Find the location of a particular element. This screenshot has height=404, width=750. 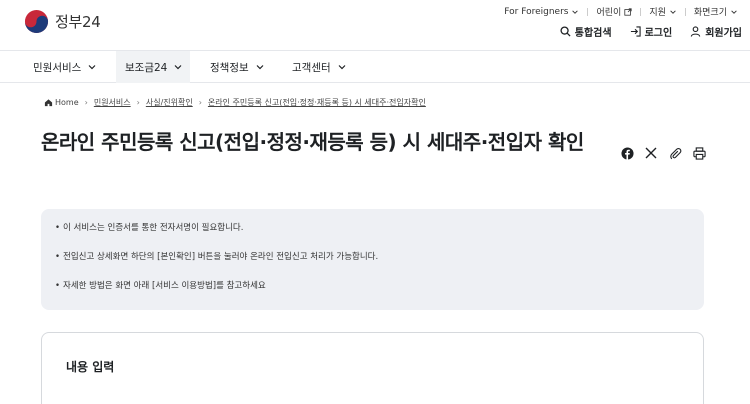

nav-item-policy-info: 정책정보 is located at coordinates (237, 67).